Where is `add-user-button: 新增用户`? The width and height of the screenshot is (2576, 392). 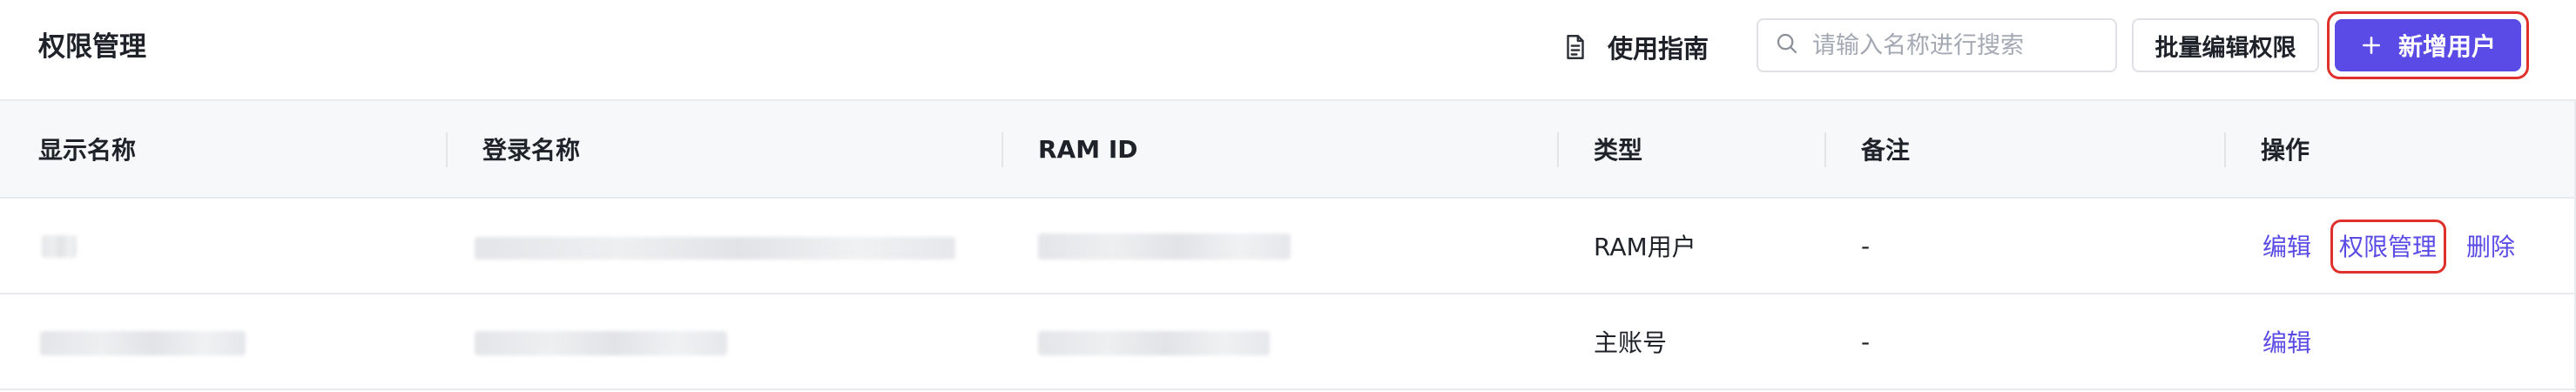
add-user-button: 新增用户 is located at coordinates (2428, 45).